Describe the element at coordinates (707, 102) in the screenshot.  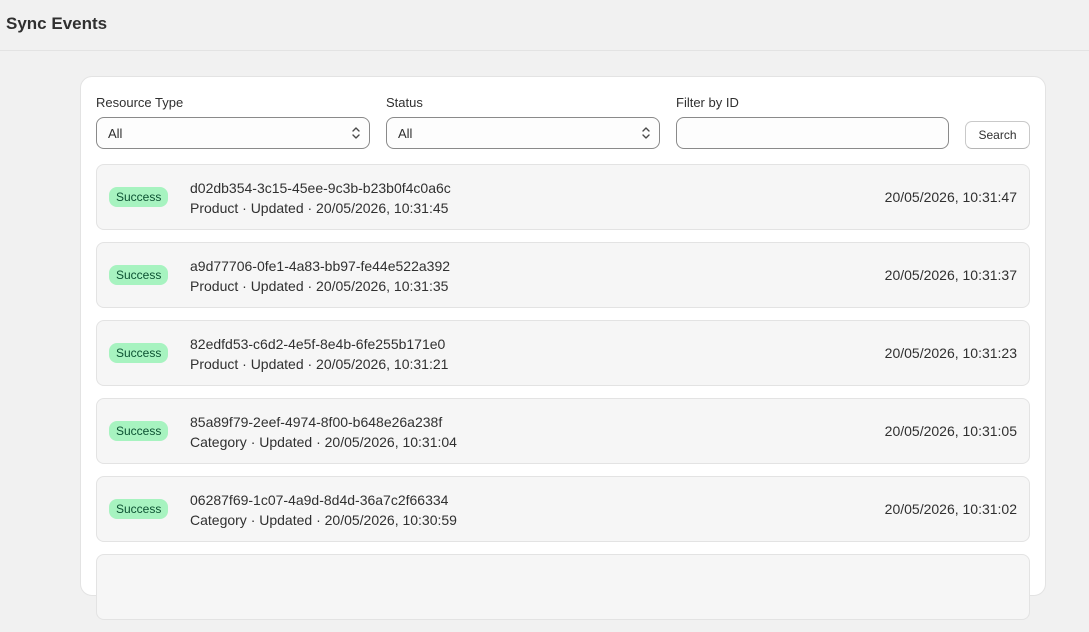
I see `filter-id-label: Filter by ID` at that location.